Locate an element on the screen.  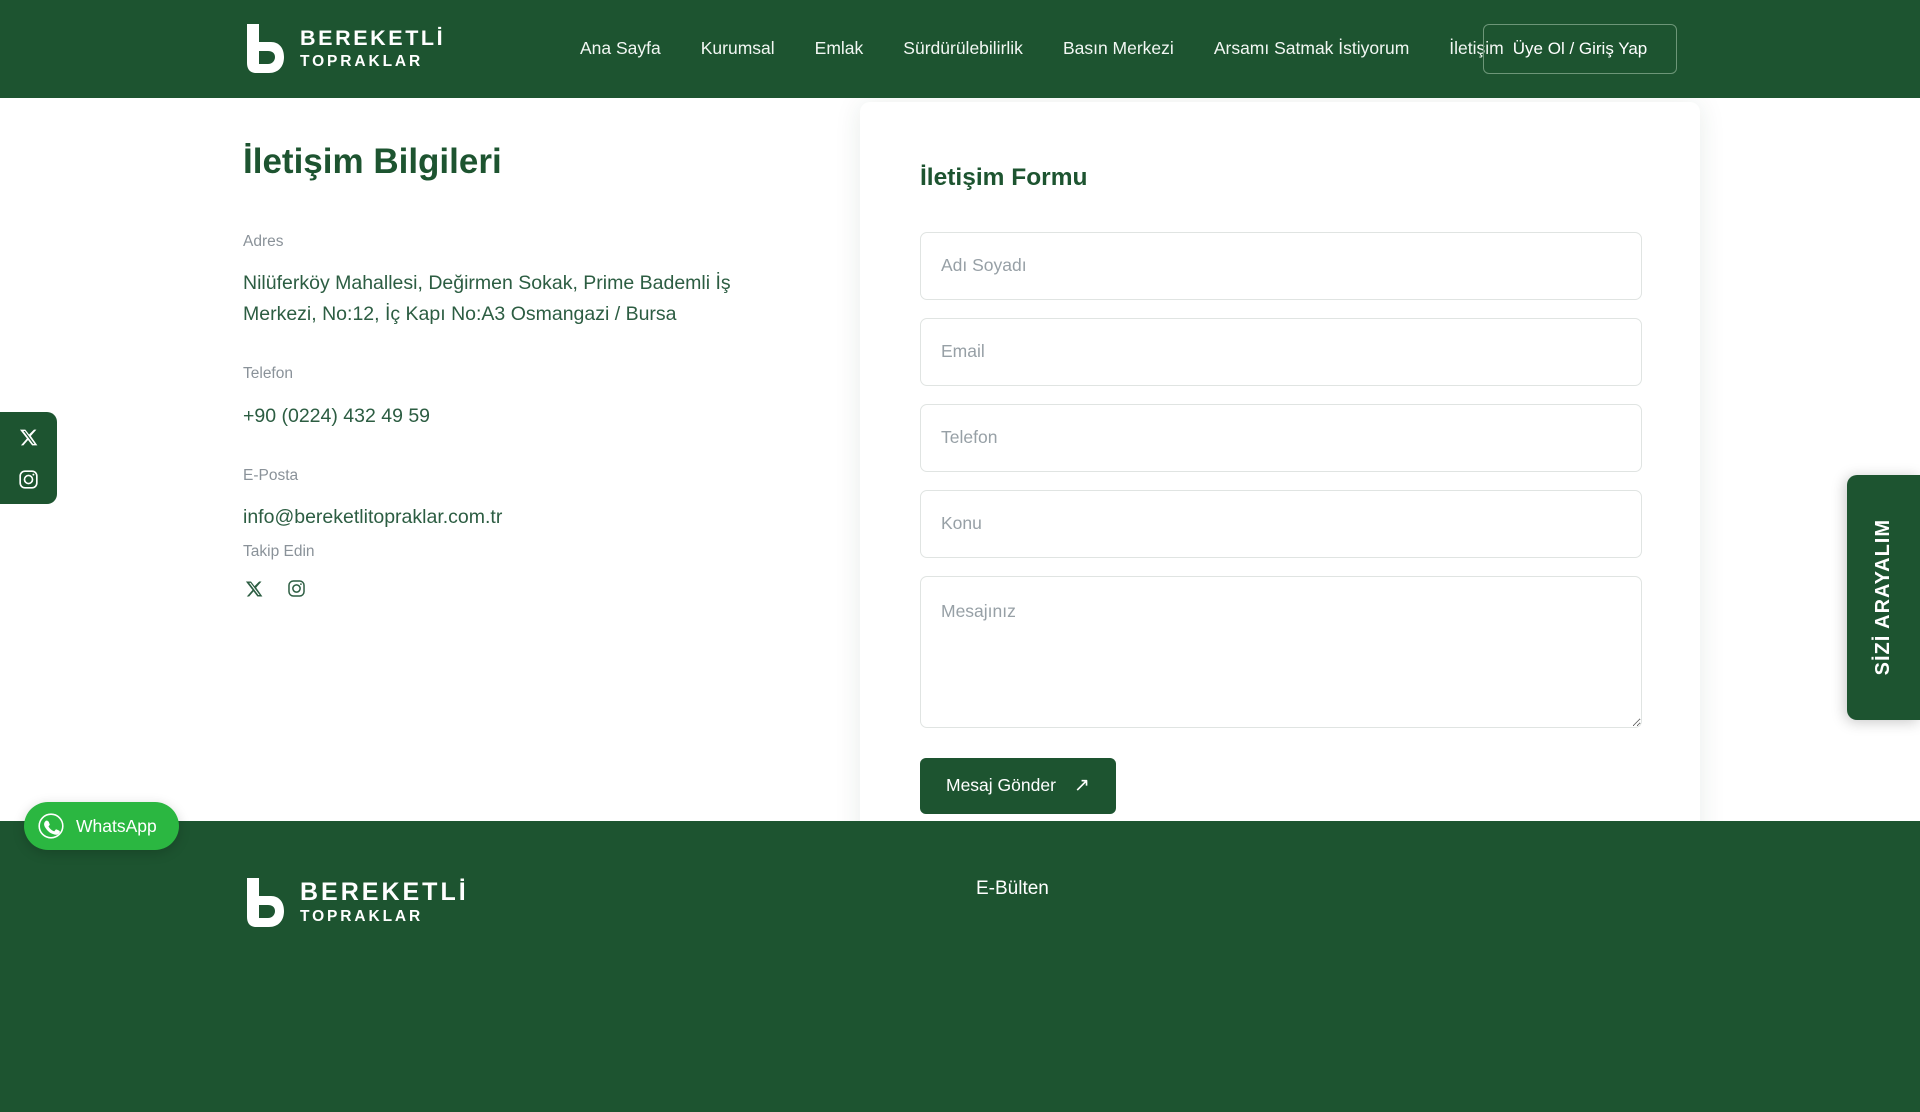
site-logo: BEREKETLİ TOPRAKLAR is located at coordinates (344, 48).